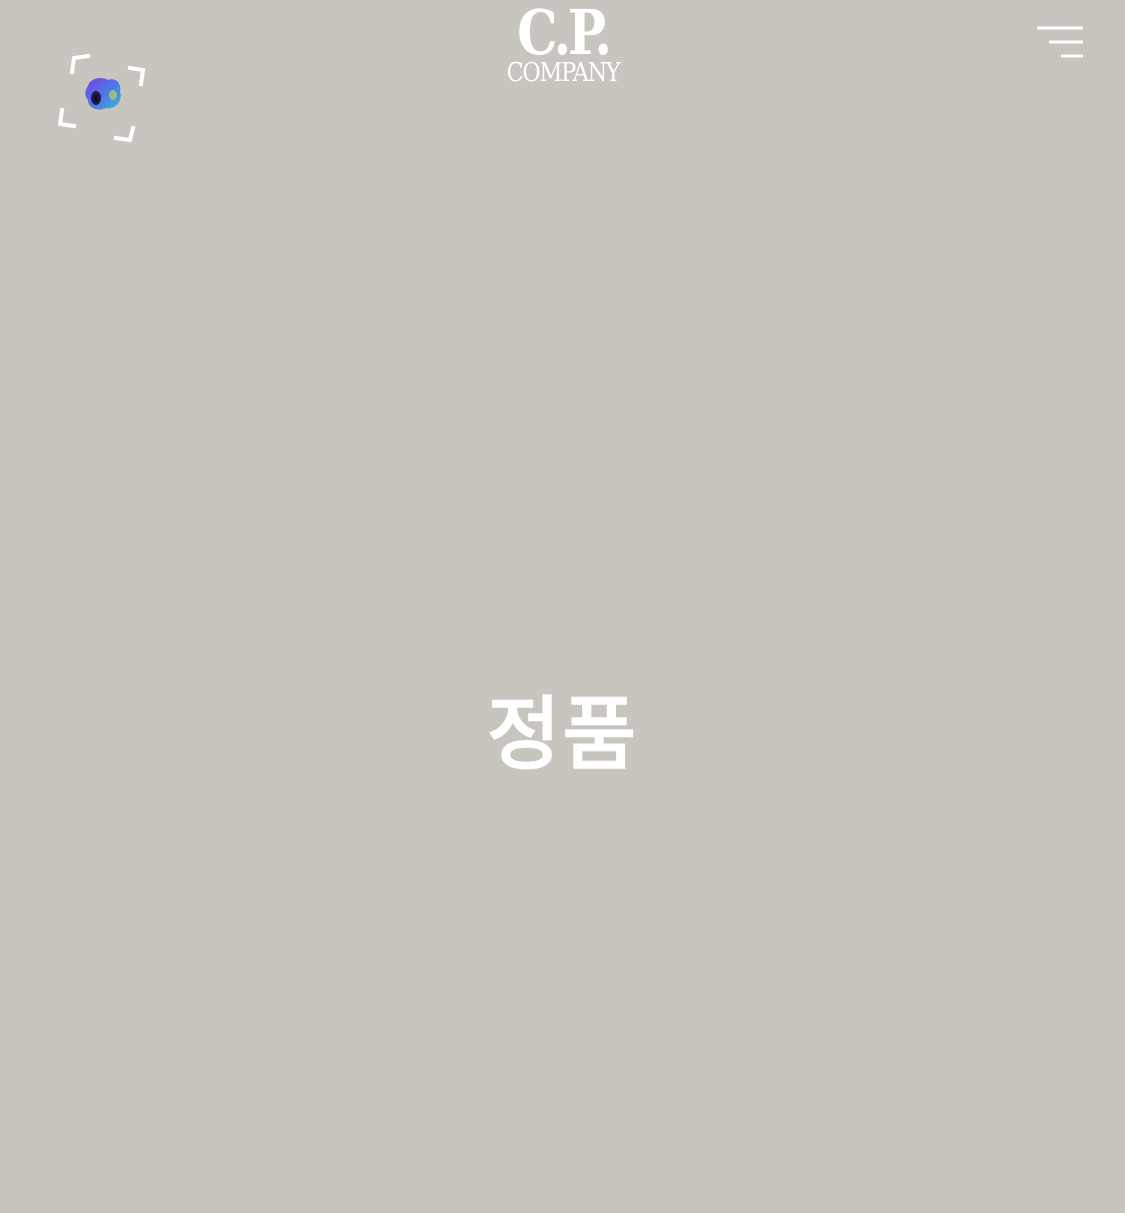 This screenshot has height=1213, width=1125. I want to click on scan-button, so click(104, 98).